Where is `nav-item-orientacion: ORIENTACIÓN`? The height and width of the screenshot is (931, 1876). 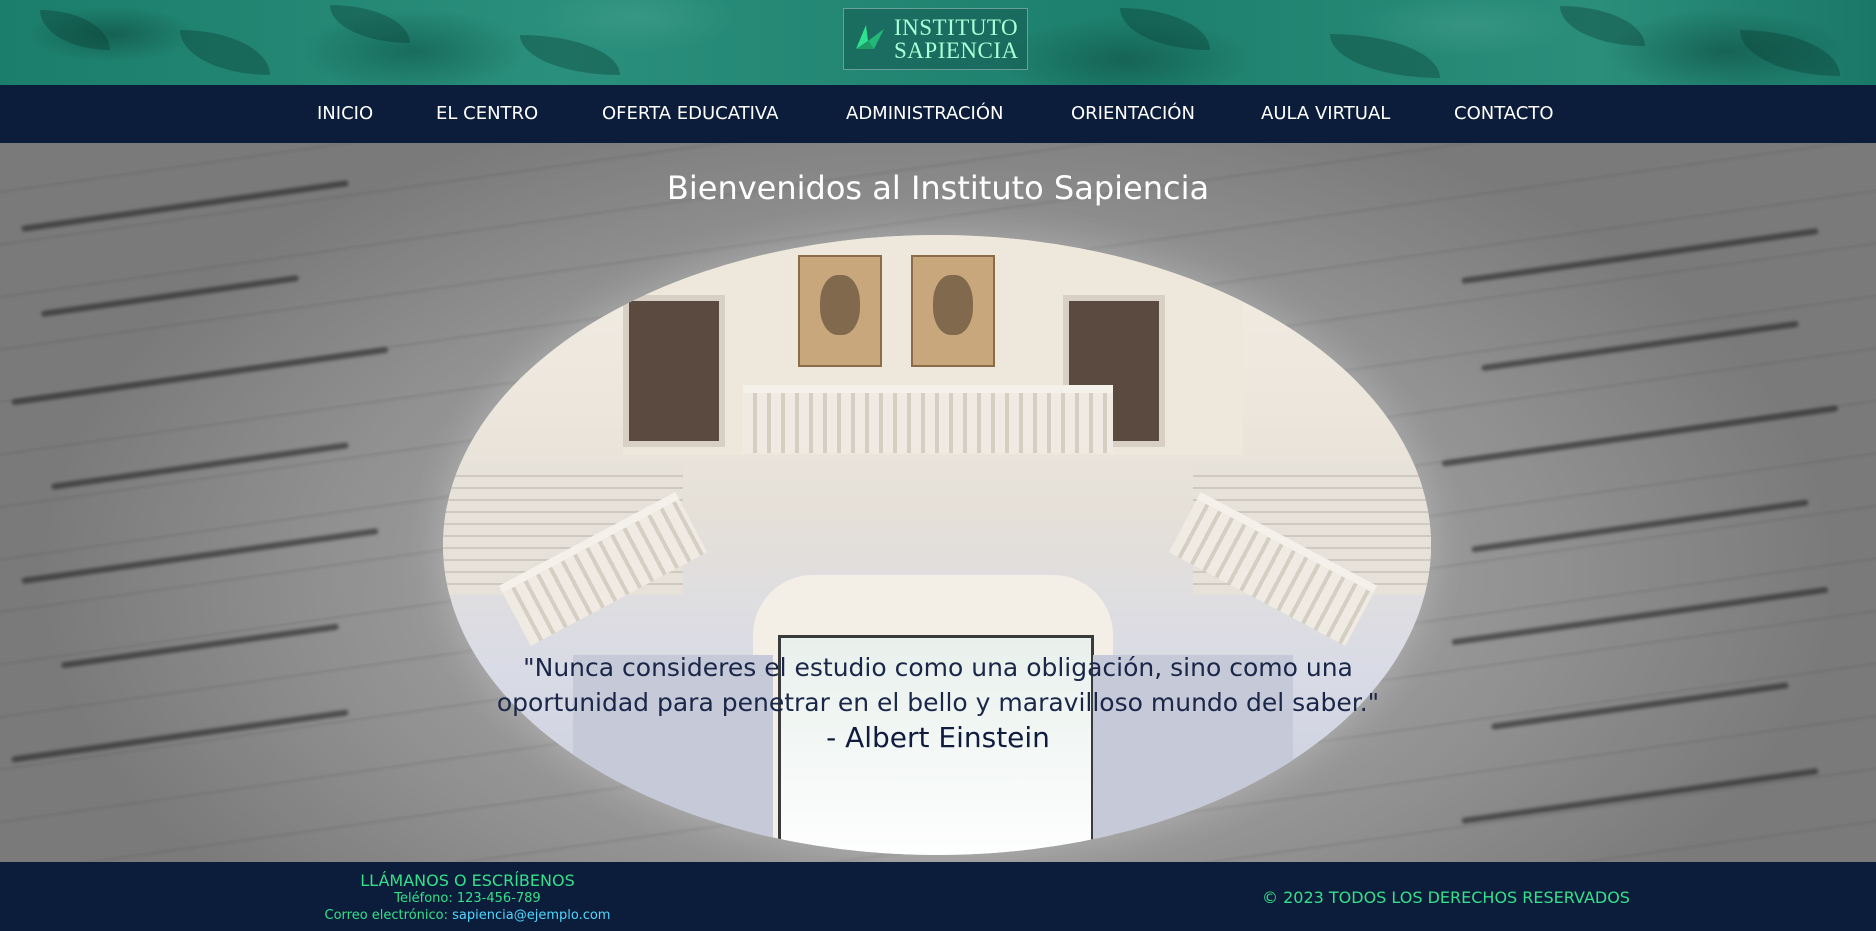
nav-item-orientacion: ORIENTACIÓN is located at coordinates (1133, 114).